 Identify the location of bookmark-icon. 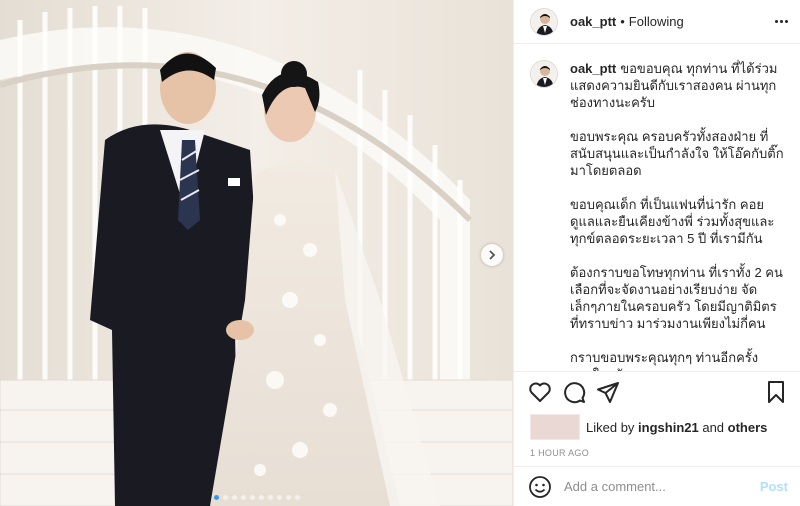
(776, 392).